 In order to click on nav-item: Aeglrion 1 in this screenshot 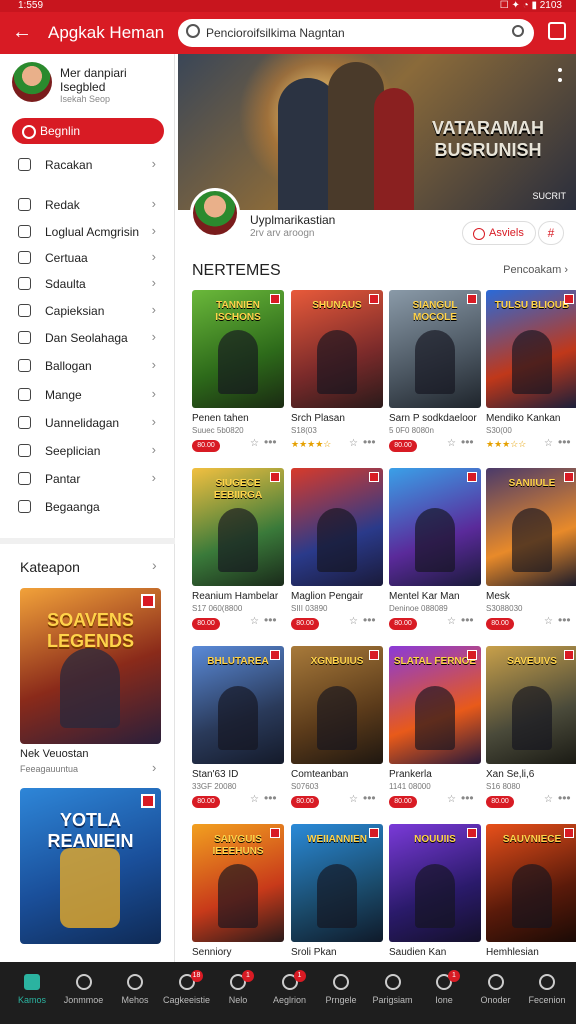, I will do `click(290, 995)`.